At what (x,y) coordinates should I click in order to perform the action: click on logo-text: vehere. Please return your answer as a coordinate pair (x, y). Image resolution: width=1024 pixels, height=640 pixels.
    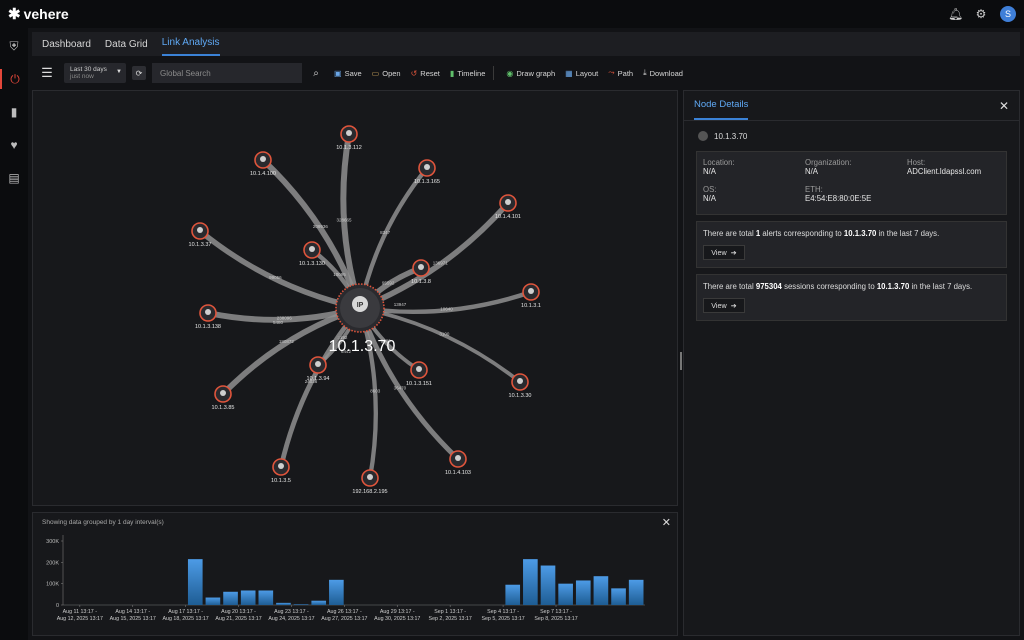
    Looking at the image, I should click on (46, 14).